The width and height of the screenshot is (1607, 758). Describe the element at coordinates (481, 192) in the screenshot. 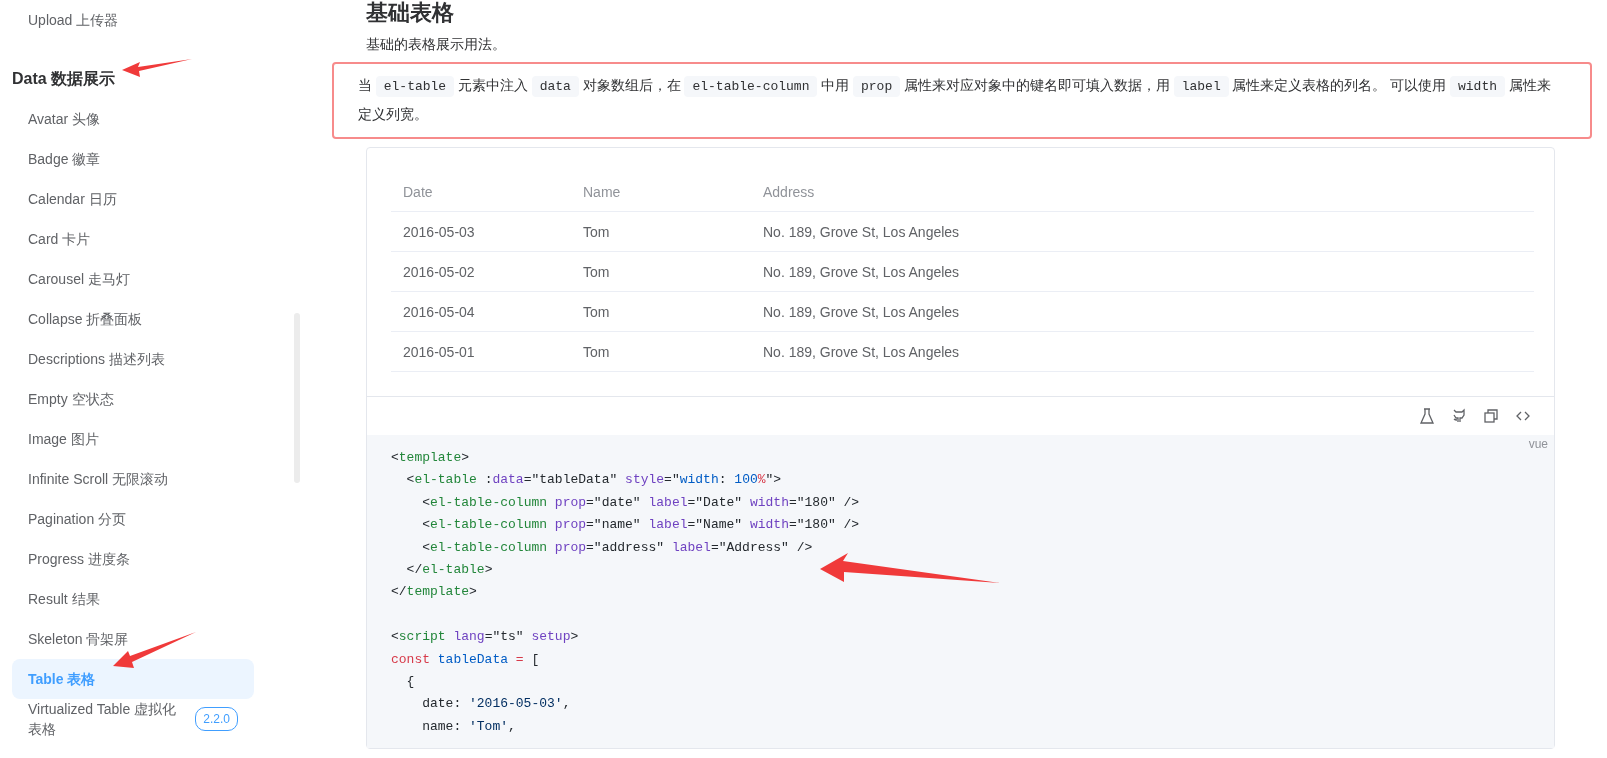

I see `column-header: Date` at that location.